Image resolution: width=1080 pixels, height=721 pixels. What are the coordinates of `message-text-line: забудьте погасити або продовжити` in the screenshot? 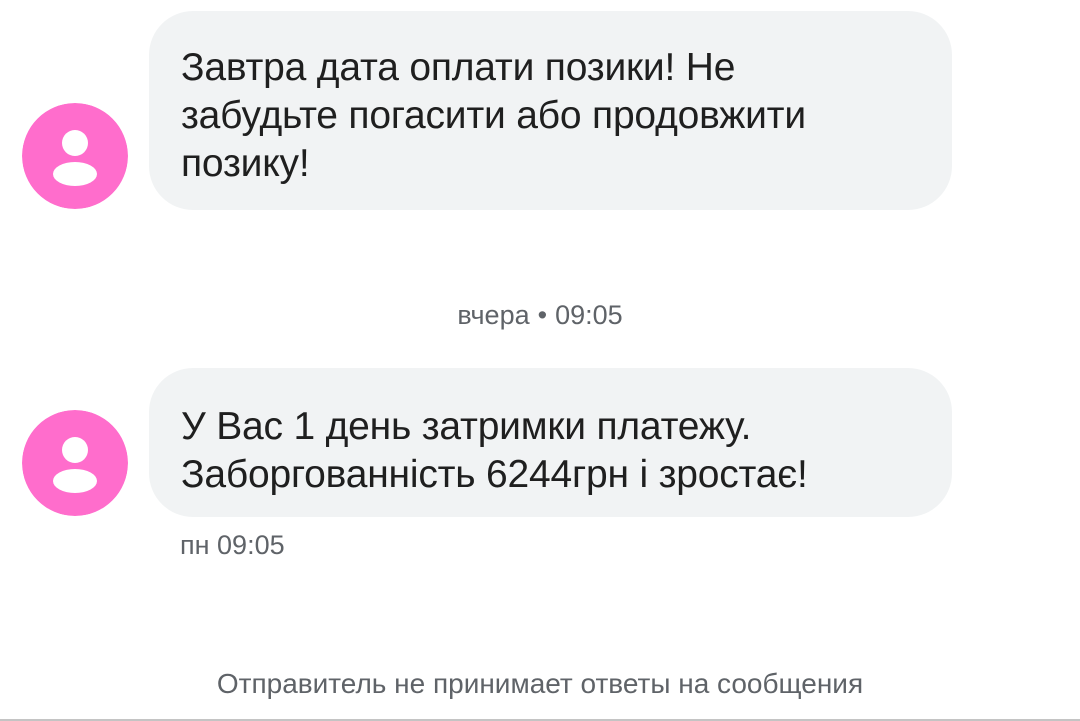 It's located at (493, 115).